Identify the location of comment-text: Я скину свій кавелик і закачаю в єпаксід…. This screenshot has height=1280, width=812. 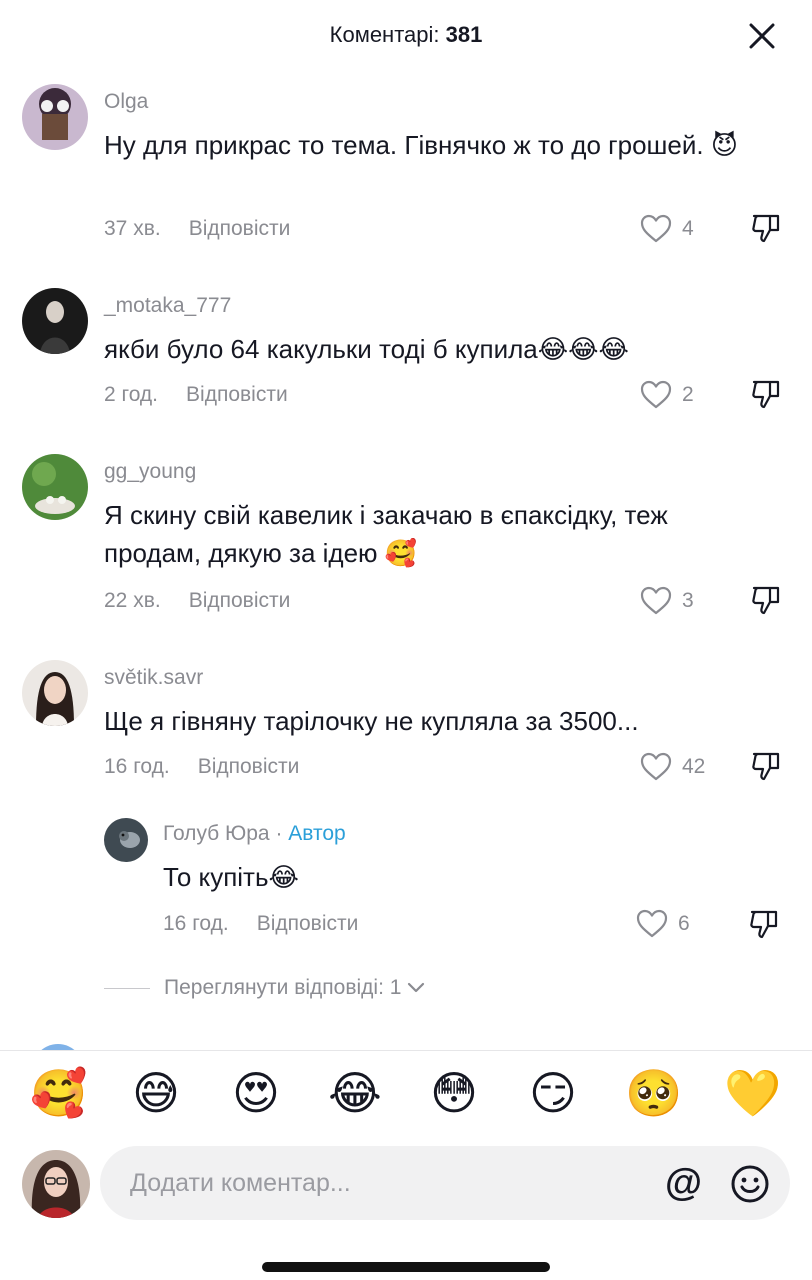
(386, 534).